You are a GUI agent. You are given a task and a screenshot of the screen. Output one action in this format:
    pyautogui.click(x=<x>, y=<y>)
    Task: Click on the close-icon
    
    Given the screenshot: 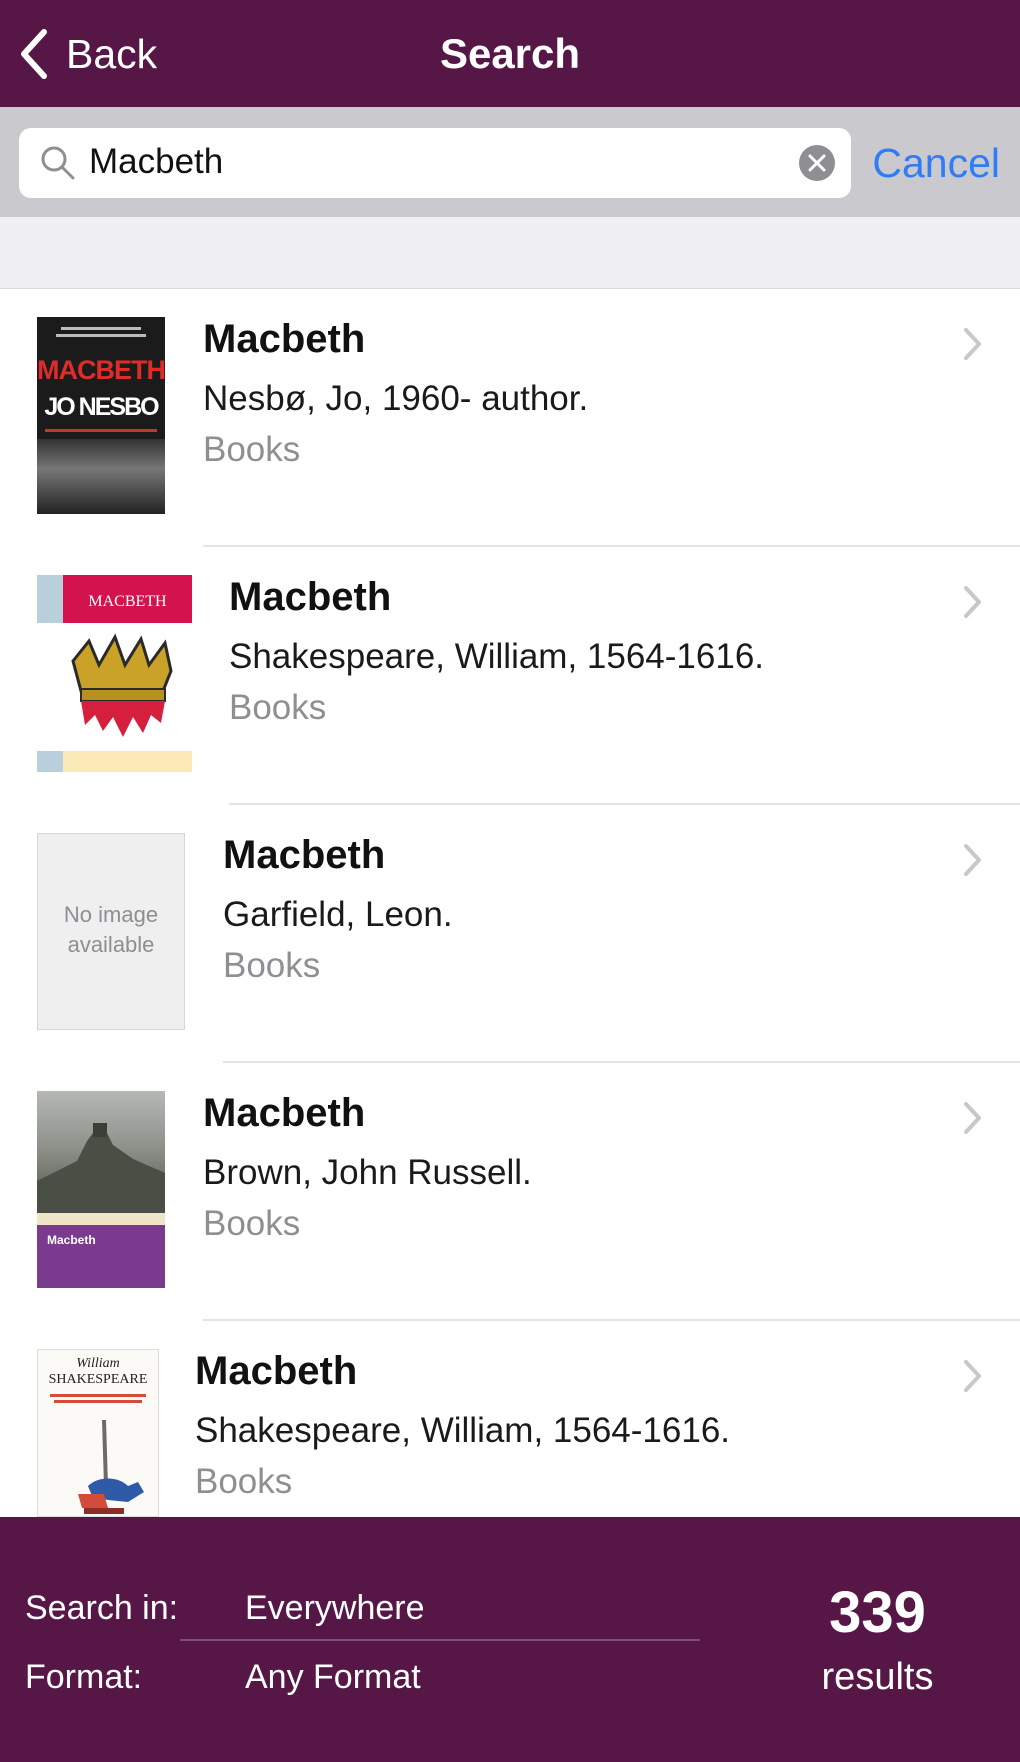 What is the action you would take?
    pyautogui.click(x=817, y=163)
    